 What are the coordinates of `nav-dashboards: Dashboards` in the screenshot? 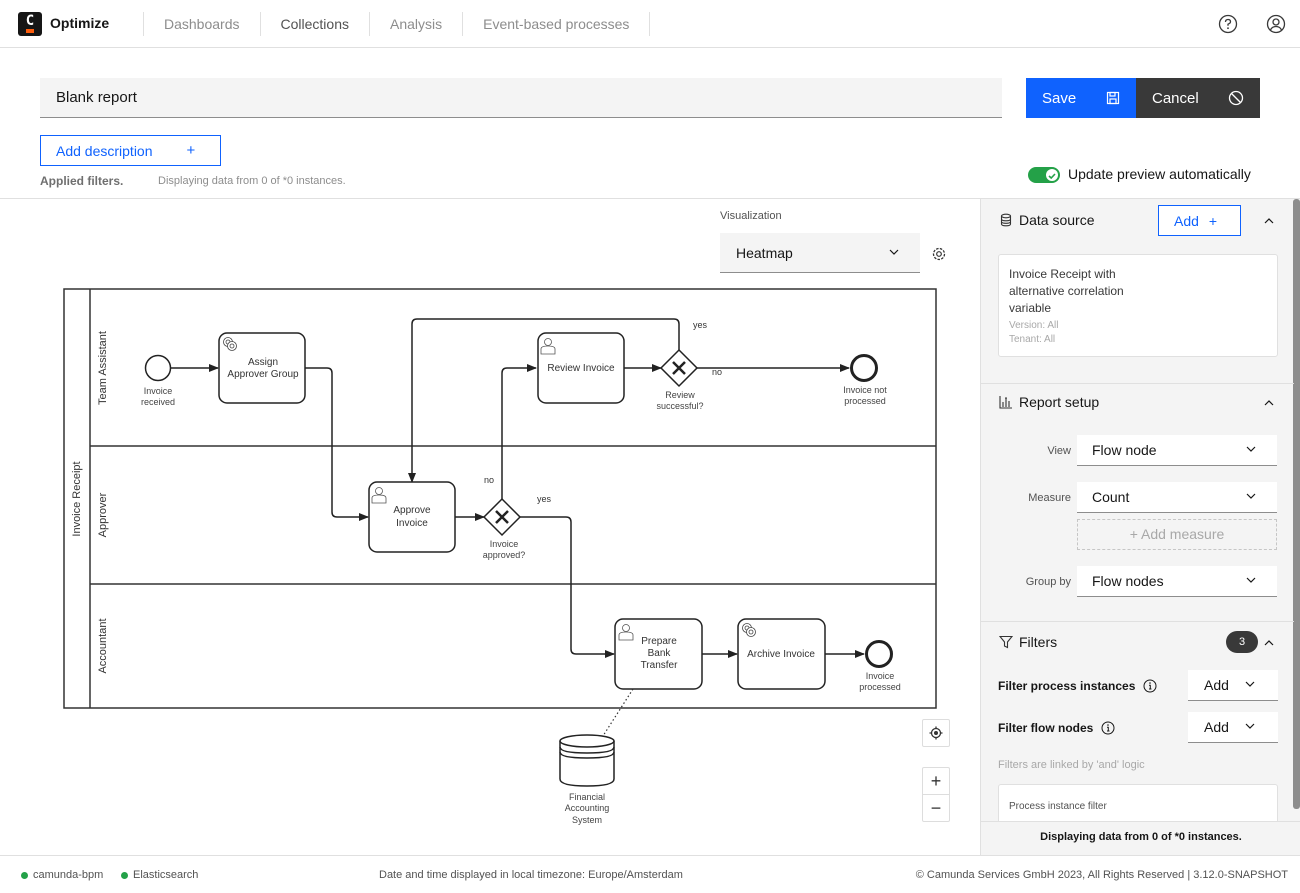 It's located at (201, 24).